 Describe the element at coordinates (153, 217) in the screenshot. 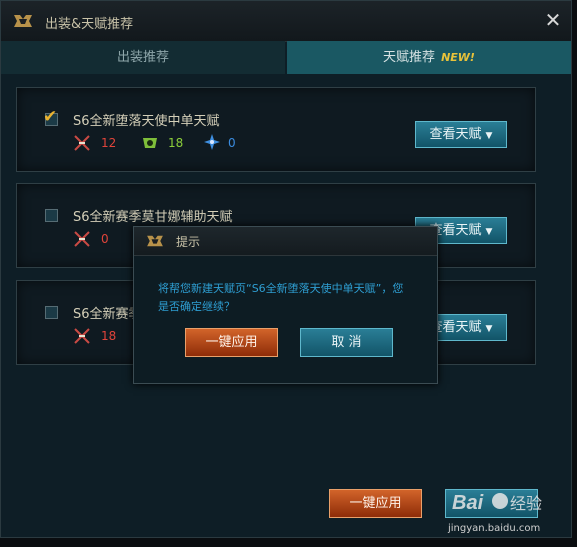

I see `talent-page-name: S6全新赛季莫甘娜辅助天赋` at that location.